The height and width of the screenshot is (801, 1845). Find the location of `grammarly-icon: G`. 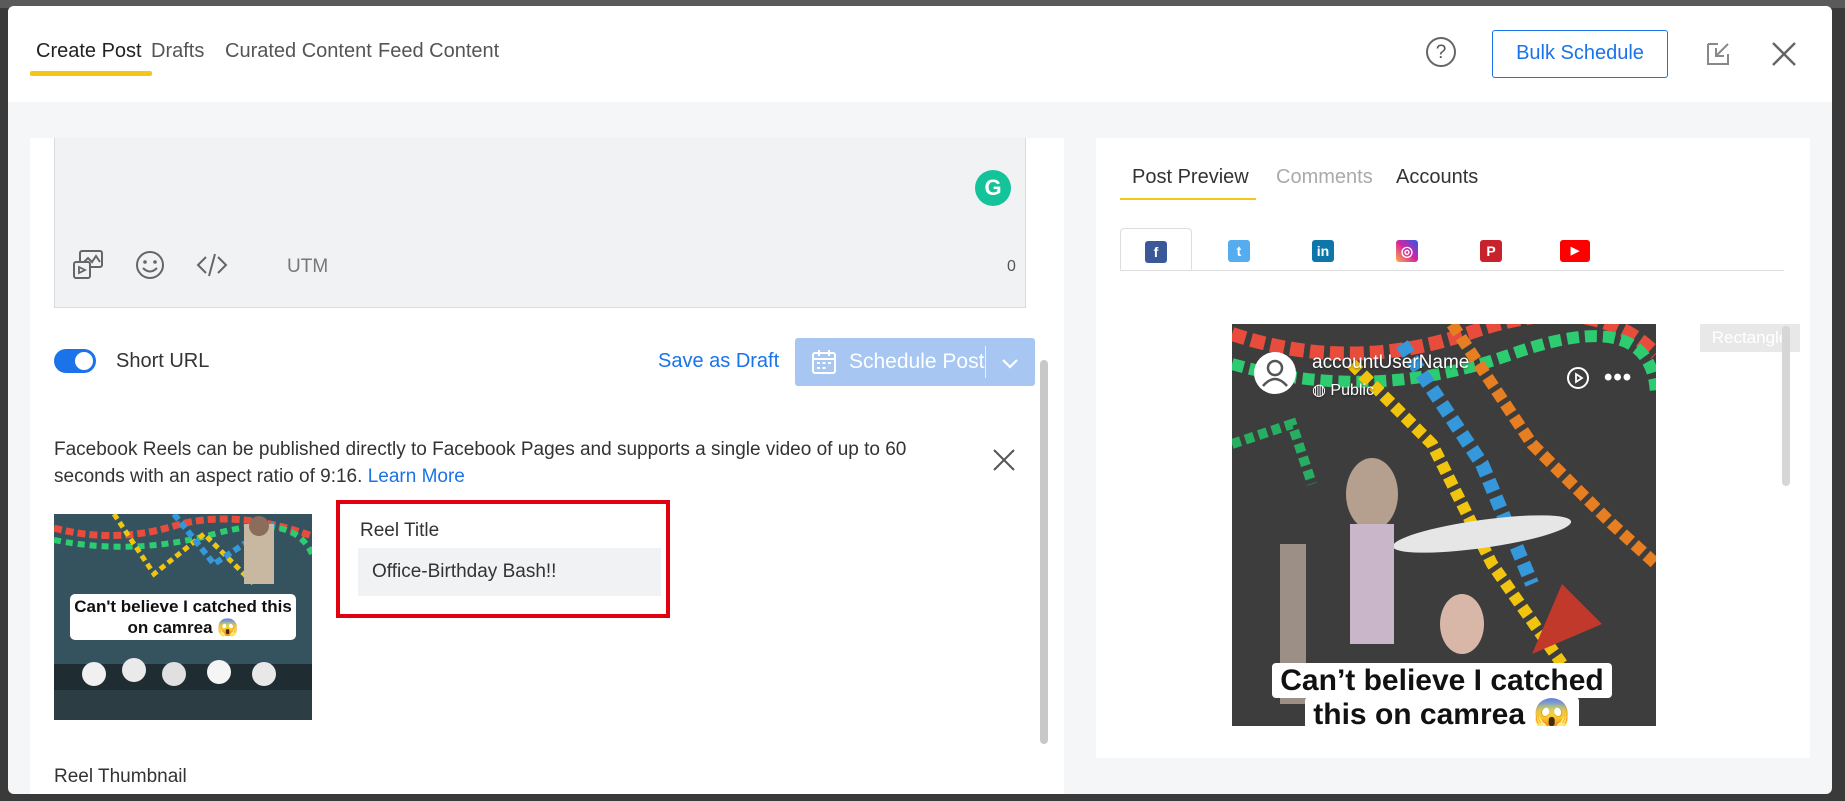

grammarly-icon: G is located at coordinates (993, 188).